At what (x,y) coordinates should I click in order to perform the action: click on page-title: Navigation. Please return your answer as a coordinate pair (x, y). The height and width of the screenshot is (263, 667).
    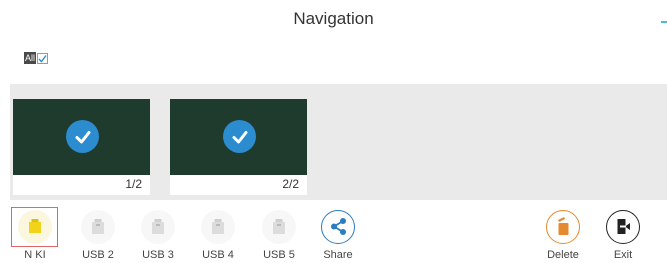
    Looking at the image, I should click on (333, 18).